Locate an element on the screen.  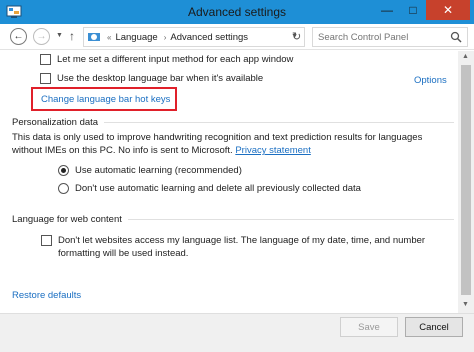
dialog-footer: Save Cancel is located at coordinates (237, 332).